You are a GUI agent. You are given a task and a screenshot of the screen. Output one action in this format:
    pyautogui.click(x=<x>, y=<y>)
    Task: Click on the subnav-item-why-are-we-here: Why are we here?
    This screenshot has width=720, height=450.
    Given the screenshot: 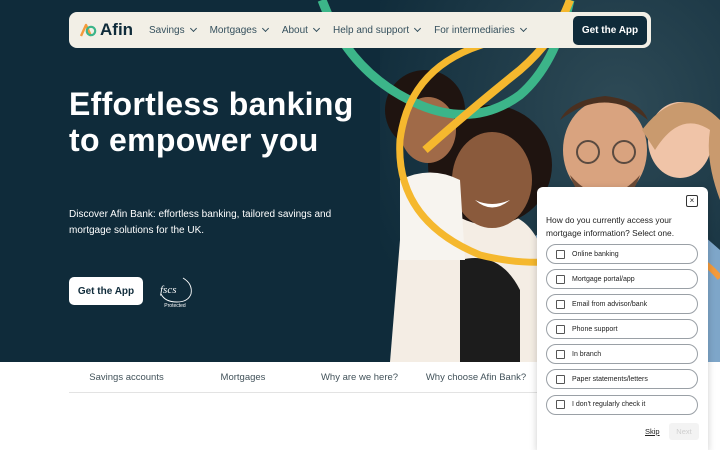 What is the action you would take?
    pyautogui.click(x=359, y=377)
    